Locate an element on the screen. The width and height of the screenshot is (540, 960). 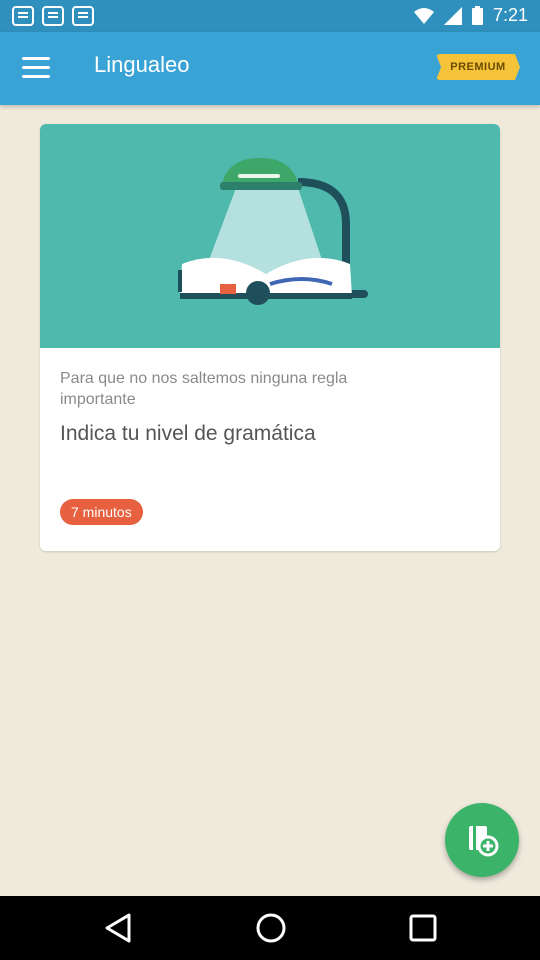
app-title: Lingualeo is located at coordinates (142, 64).